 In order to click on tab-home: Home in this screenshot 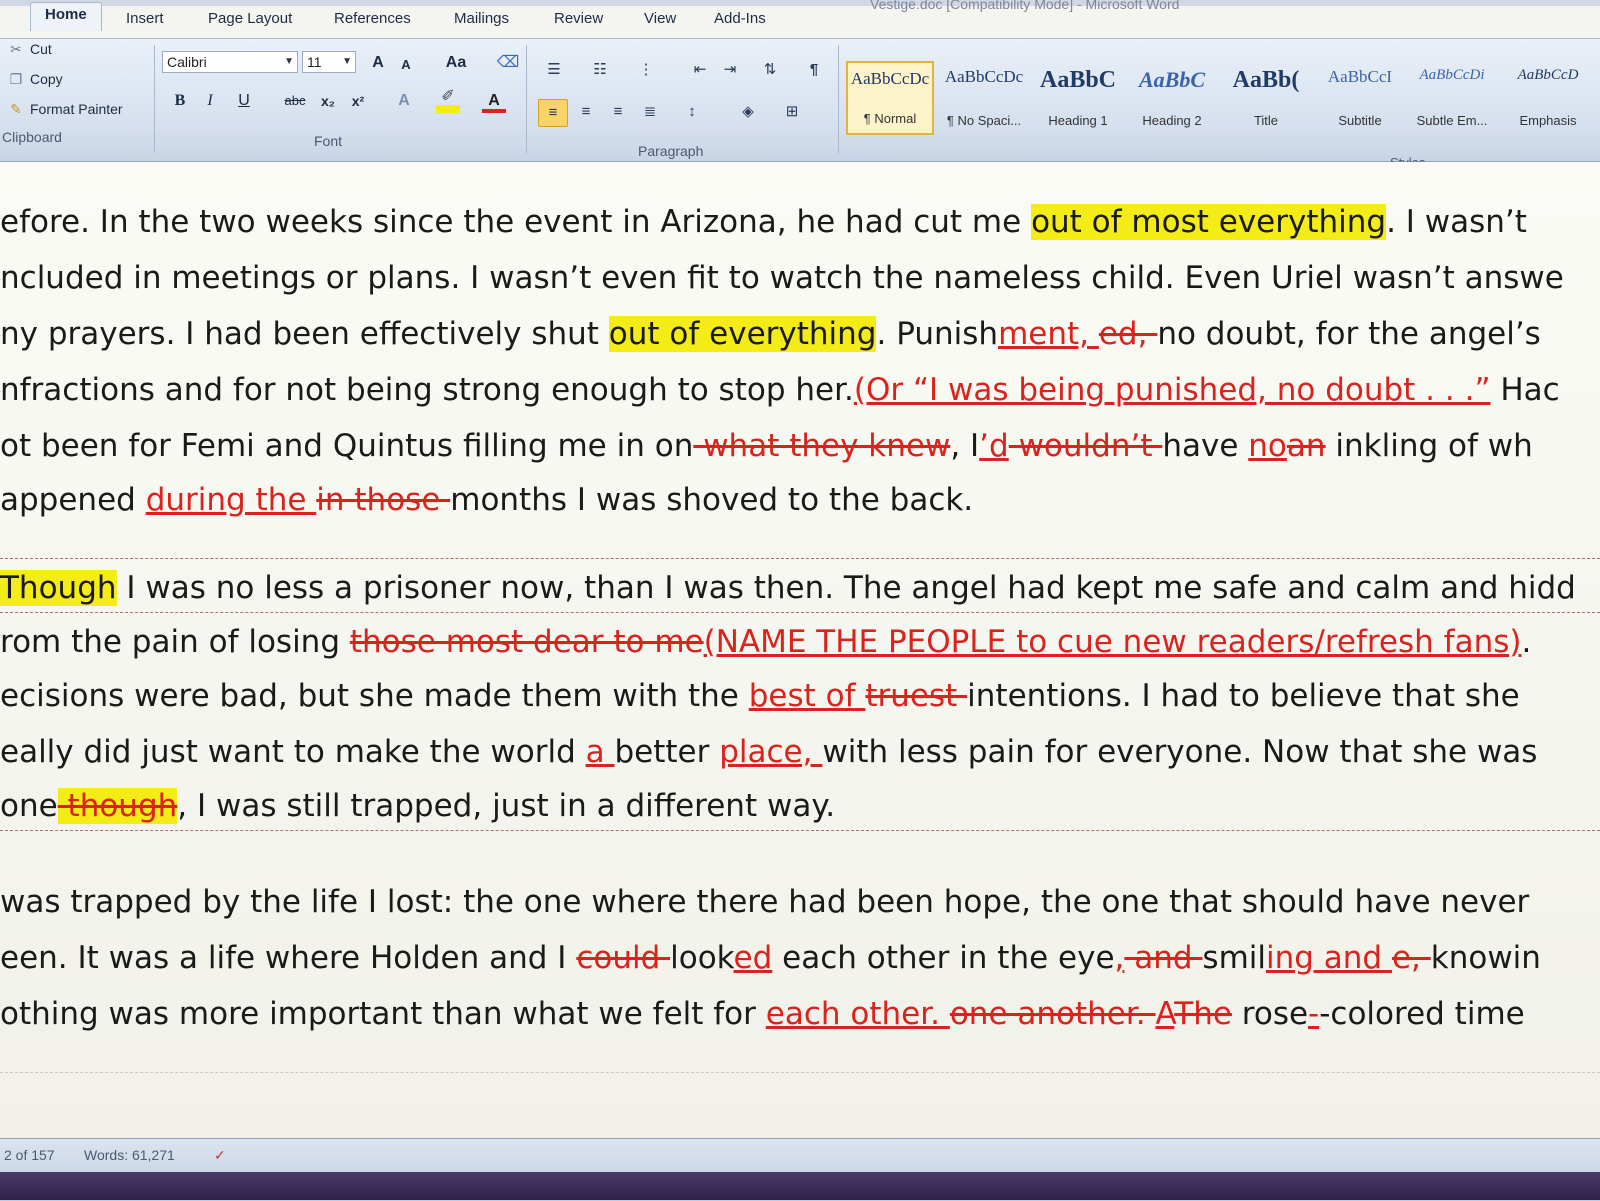, I will do `click(66, 16)`.